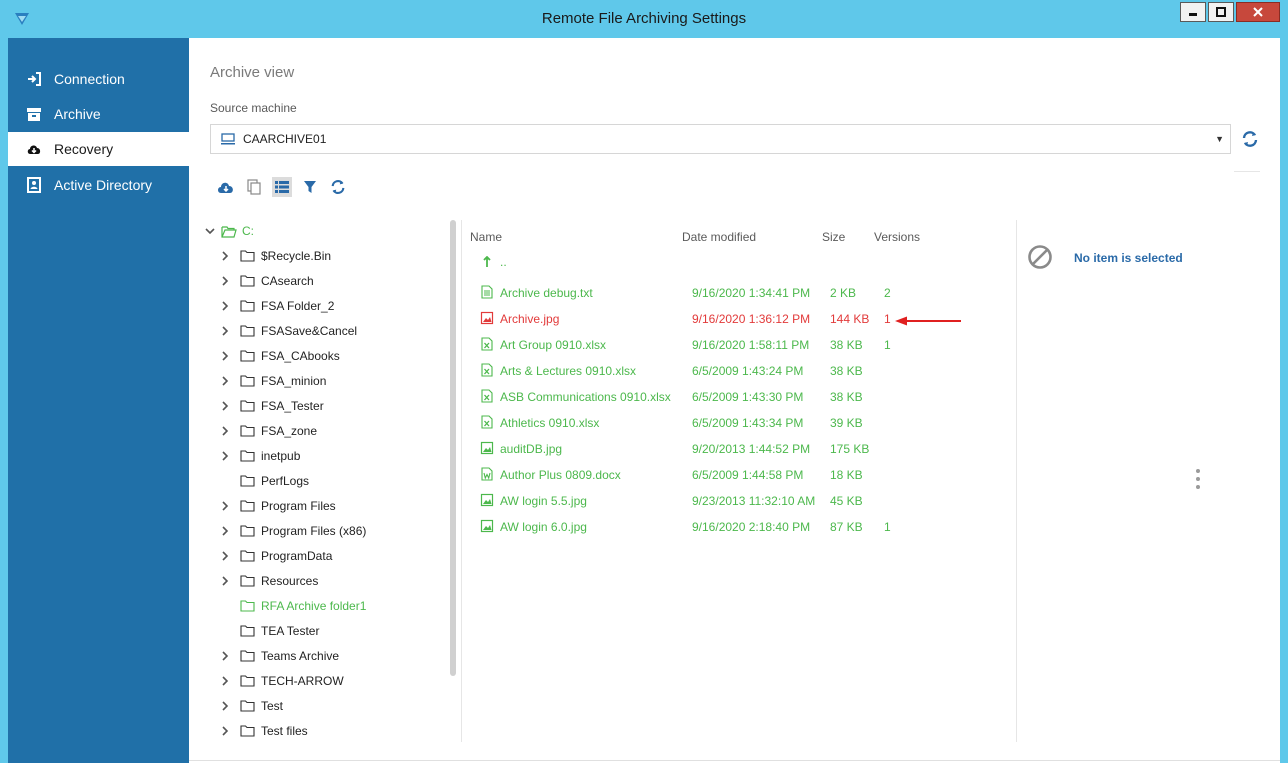 Image resolution: width=1288 pixels, height=763 pixels. Describe the element at coordinates (292, 606) in the screenshot. I see `tree-item-selected: RFA Archive folder1` at that location.